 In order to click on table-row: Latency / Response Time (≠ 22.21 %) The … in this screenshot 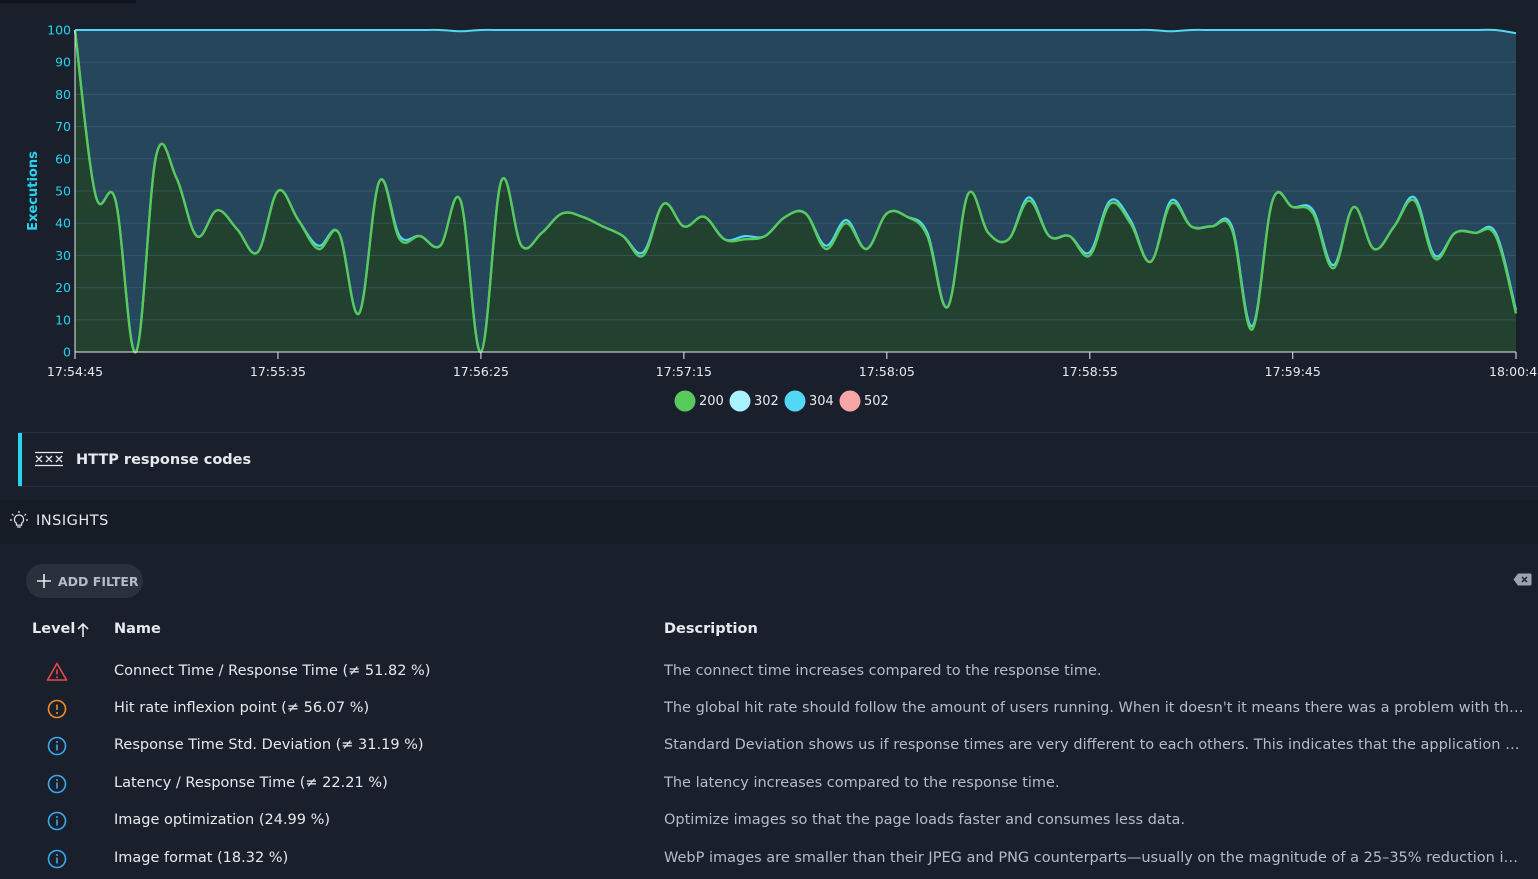, I will do `click(769, 785)`.